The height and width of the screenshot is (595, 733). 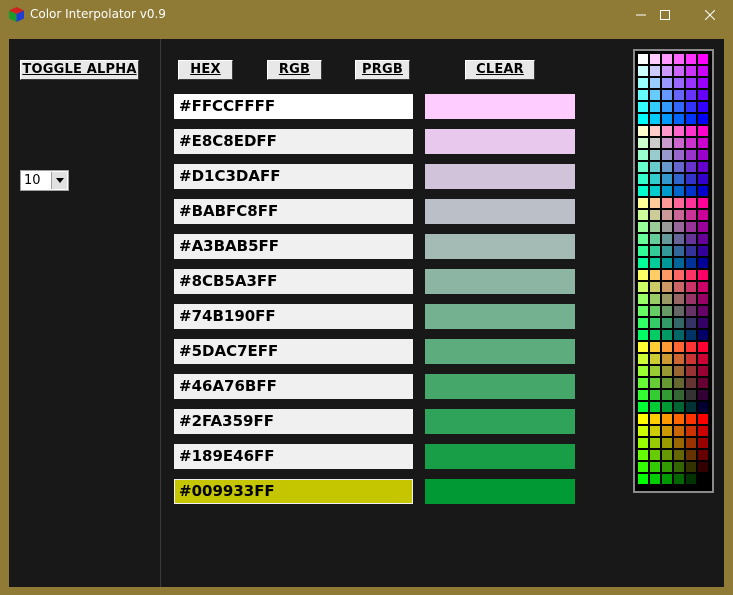 I want to click on steps-select: 10, so click(x=44, y=180).